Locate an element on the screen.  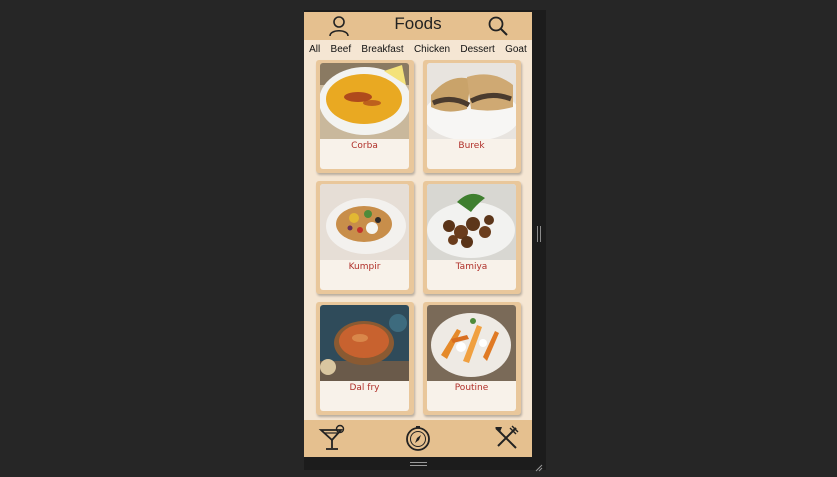
food-card-tamiya: Tamiya is located at coordinates (472, 237).